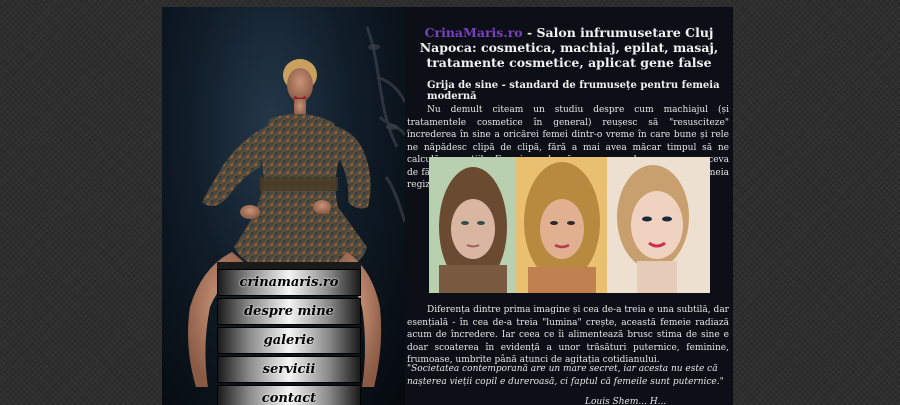 The height and width of the screenshot is (405, 900). What do you see at coordinates (289, 282) in the screenshot?
I see `nav-item-home: crinamaris.ro` at bounding box center [289, 282].